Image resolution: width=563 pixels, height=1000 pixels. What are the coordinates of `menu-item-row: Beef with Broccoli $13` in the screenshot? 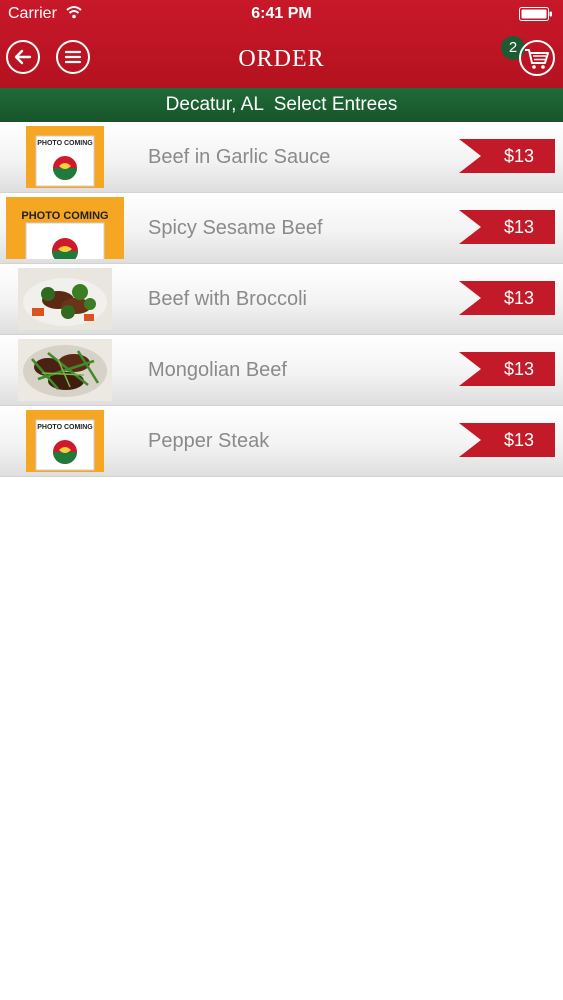 It's located at (281, 299).